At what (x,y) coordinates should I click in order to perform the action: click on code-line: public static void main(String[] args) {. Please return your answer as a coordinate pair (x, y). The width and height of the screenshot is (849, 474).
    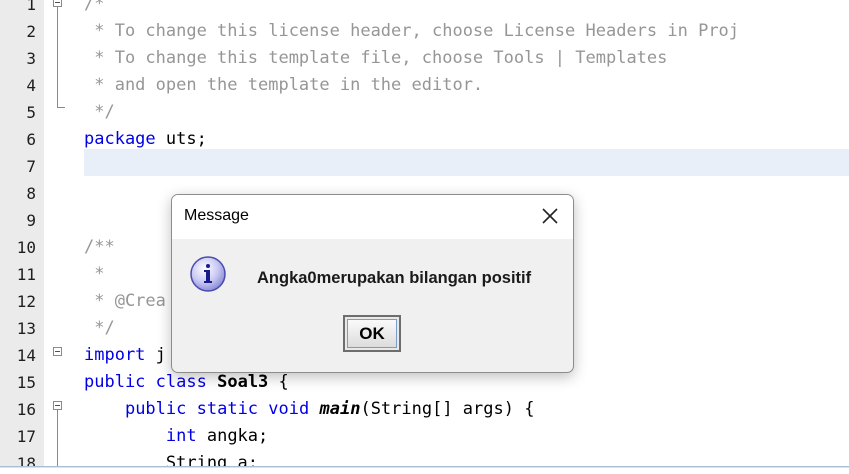
    Looking at the image, I should click on (461, 409).